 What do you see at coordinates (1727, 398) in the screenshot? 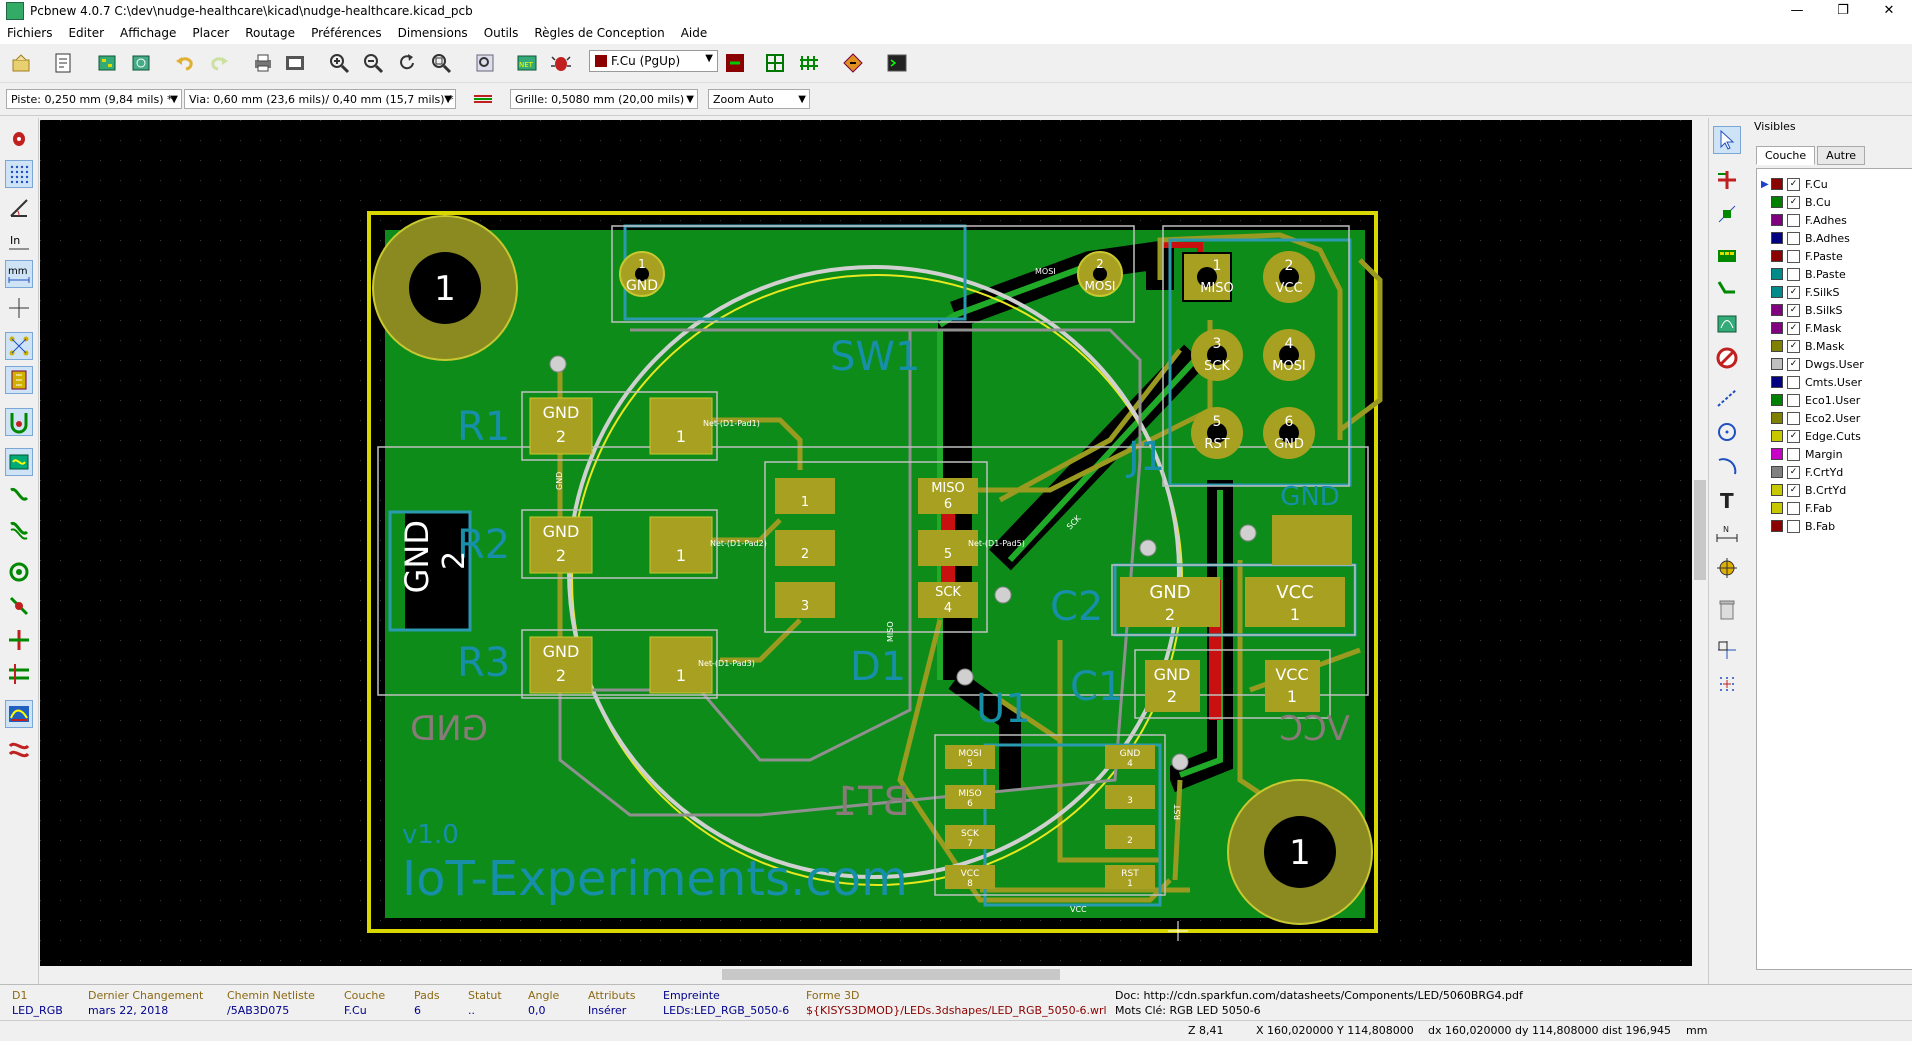
I see `add-line-icon` at bounding box center [1727, 398].